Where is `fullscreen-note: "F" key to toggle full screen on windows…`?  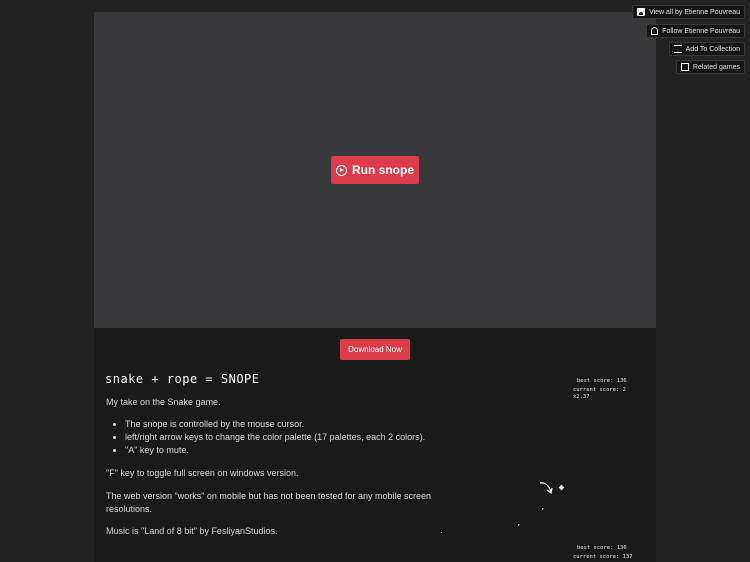 fullscreen-note: "F" key to toggle full screen on windows… is located at coordinates (202, 473).